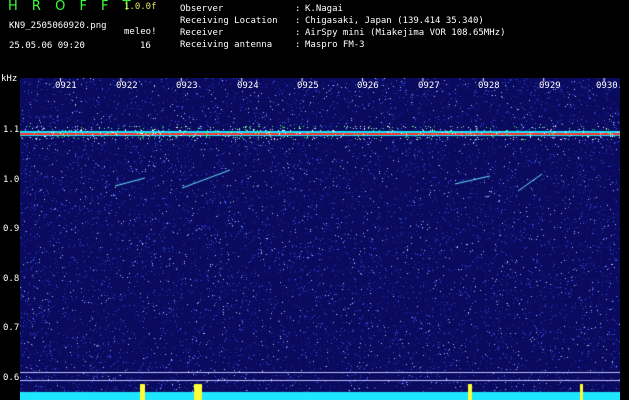  Describe the element at coordinates (550, 86) in the screenshot. I see `x-tick-label: 0929` at that location.